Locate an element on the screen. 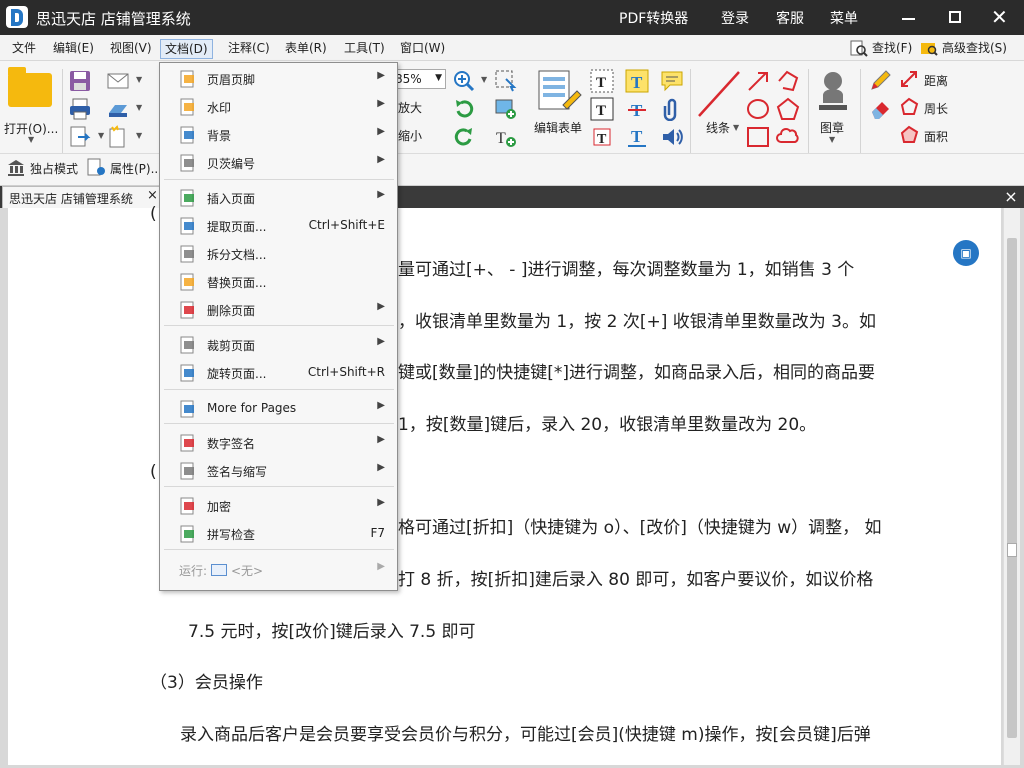 This screenshot has height=768, width=1024. menu-item-run: 运行: <无> ▶ is located at coordinates (279, 570).